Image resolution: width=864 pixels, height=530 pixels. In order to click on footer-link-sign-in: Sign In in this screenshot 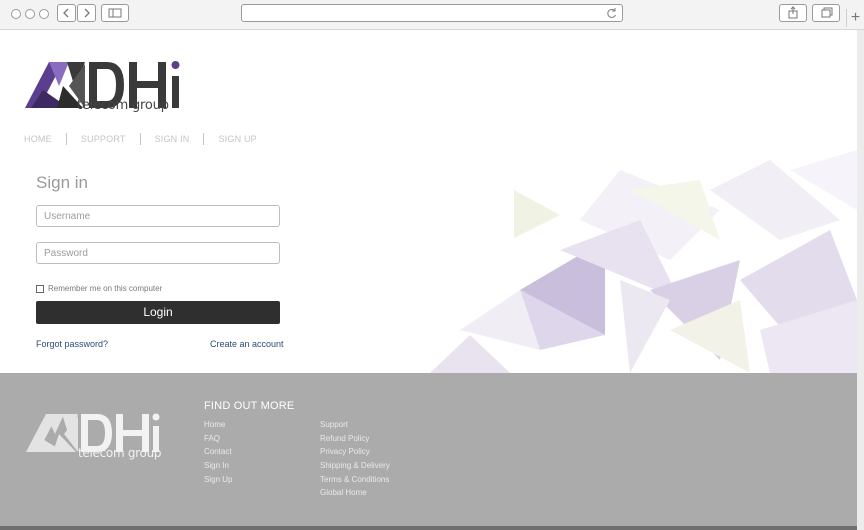, I will do `click(218, 466)`.